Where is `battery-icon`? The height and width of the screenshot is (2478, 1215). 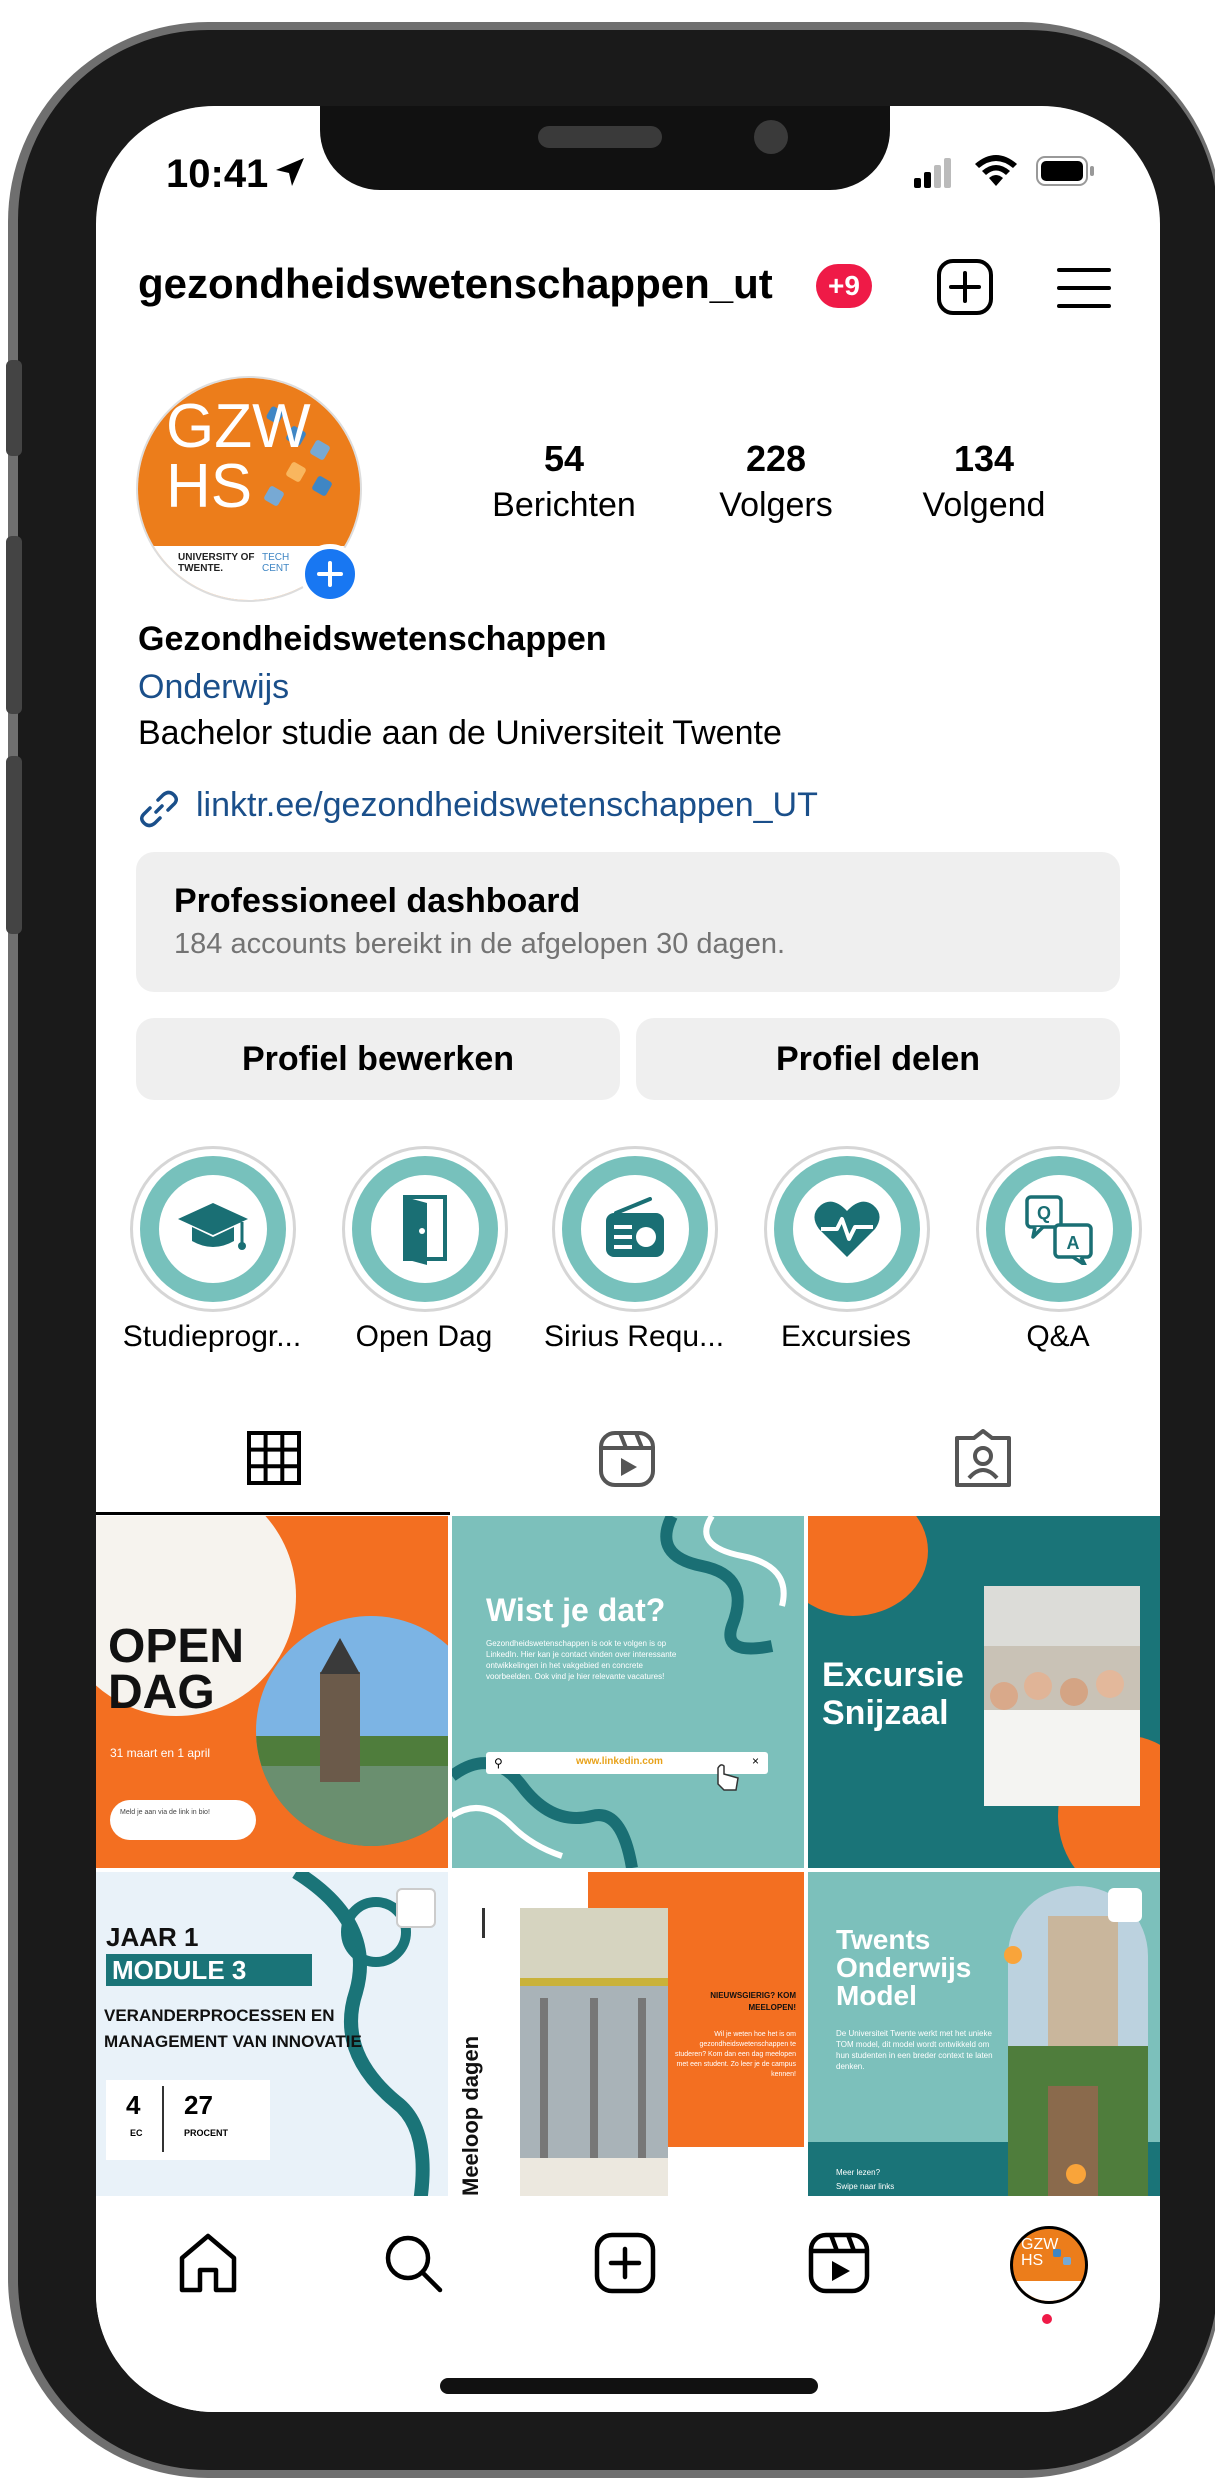 battery-icon is located at coordinates (1065, 171).